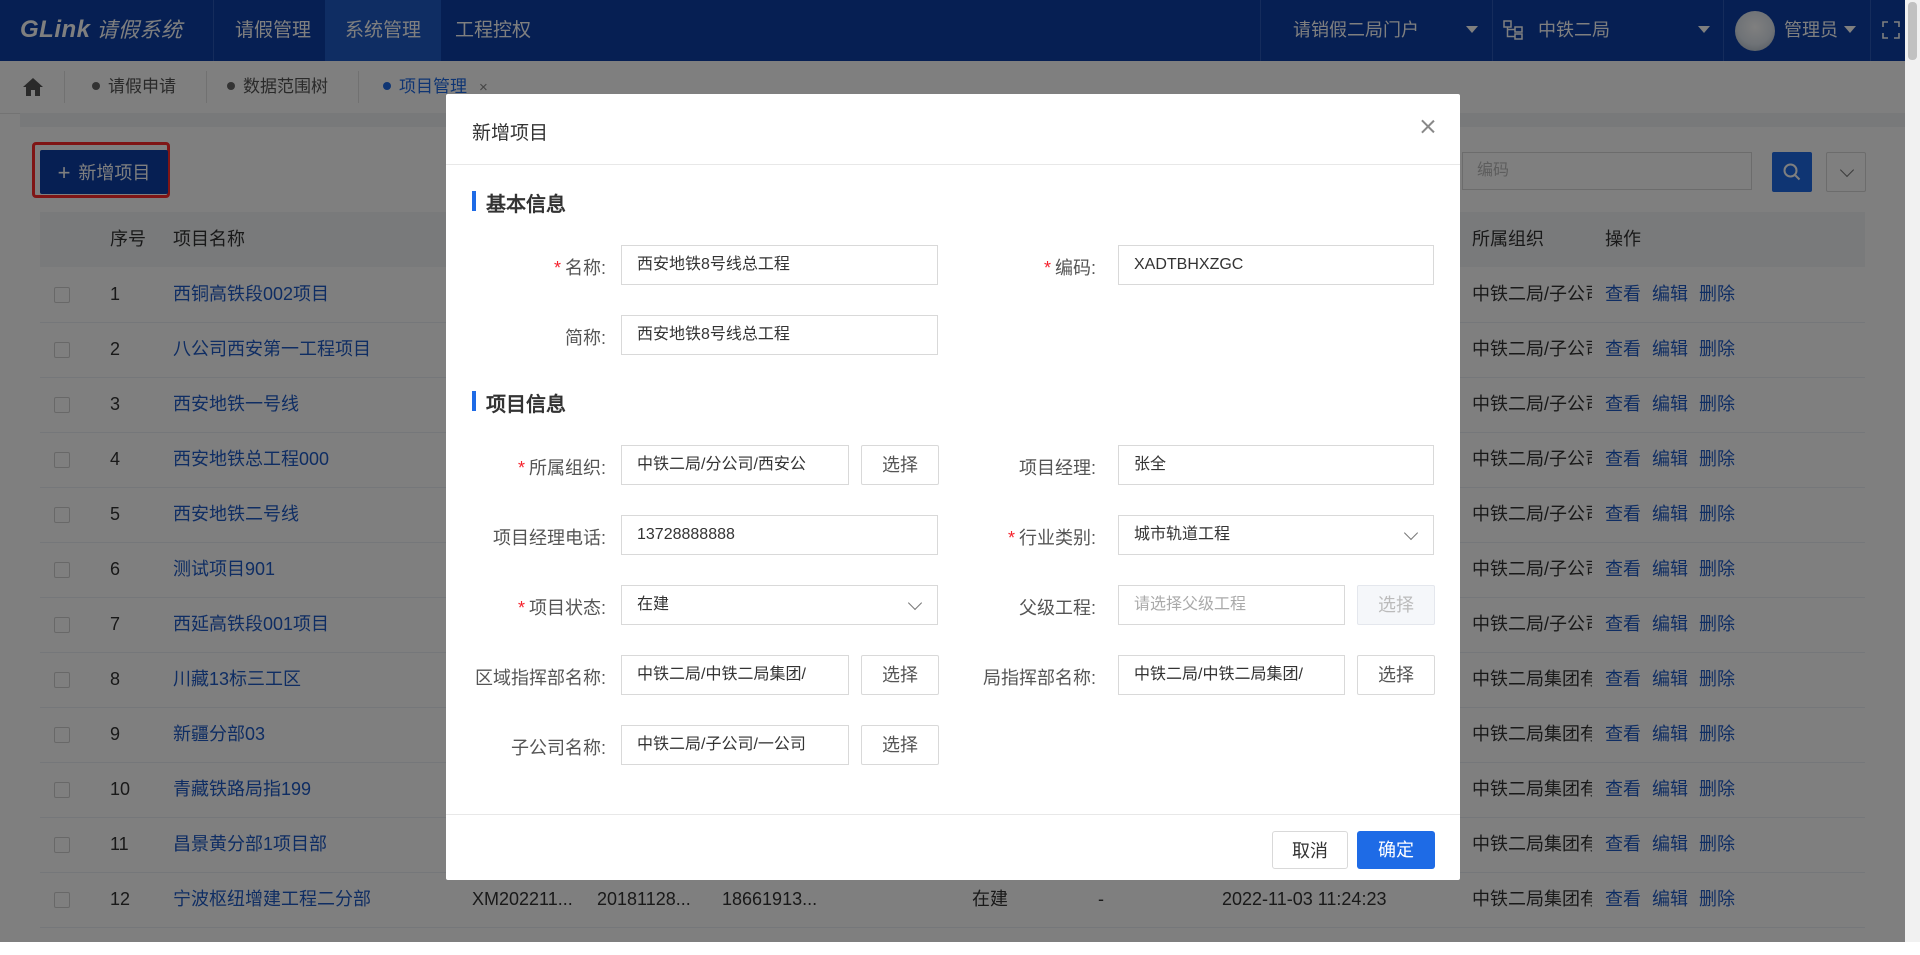 This screenshot has height=955, width=1920. Describe the element at coordinates (1276, 265) in the screenshot. I see `code-input: XADTBHXZGC` at that location.